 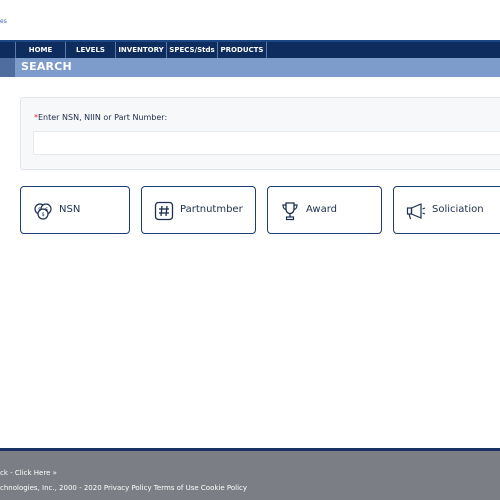 I want to click on tile-award-label: Award, so click(x=322, y=209).